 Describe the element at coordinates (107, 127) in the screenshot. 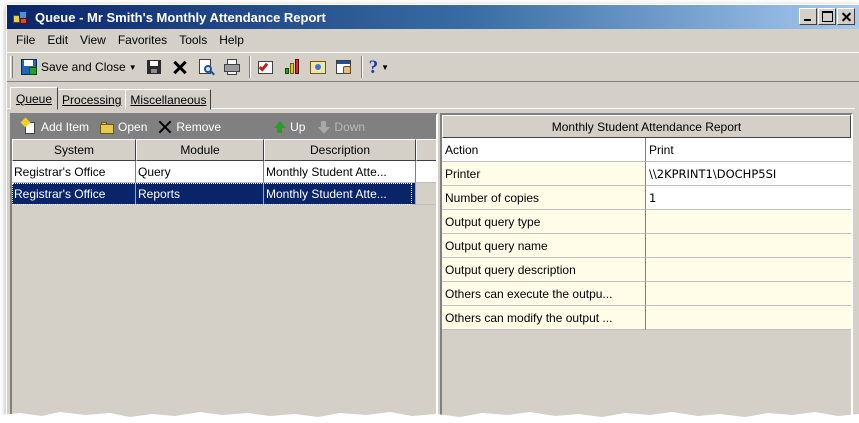

I see `folder-open-icon` at that location.